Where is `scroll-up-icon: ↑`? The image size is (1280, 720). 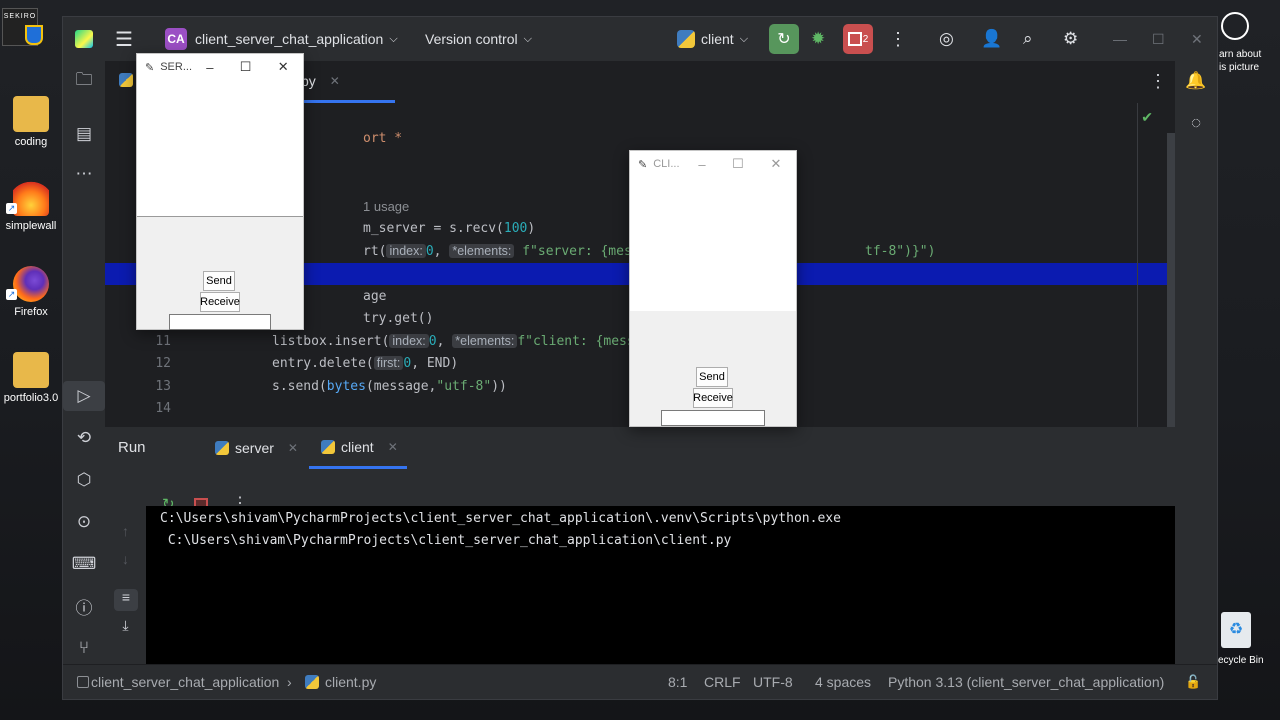
scroll-up-icon: ↑ is located at coordinates (125, 531).